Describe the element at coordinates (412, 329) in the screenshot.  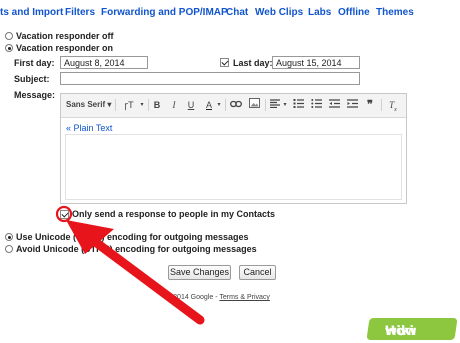
I see `wikihow-watermark: wiki How` at that location.